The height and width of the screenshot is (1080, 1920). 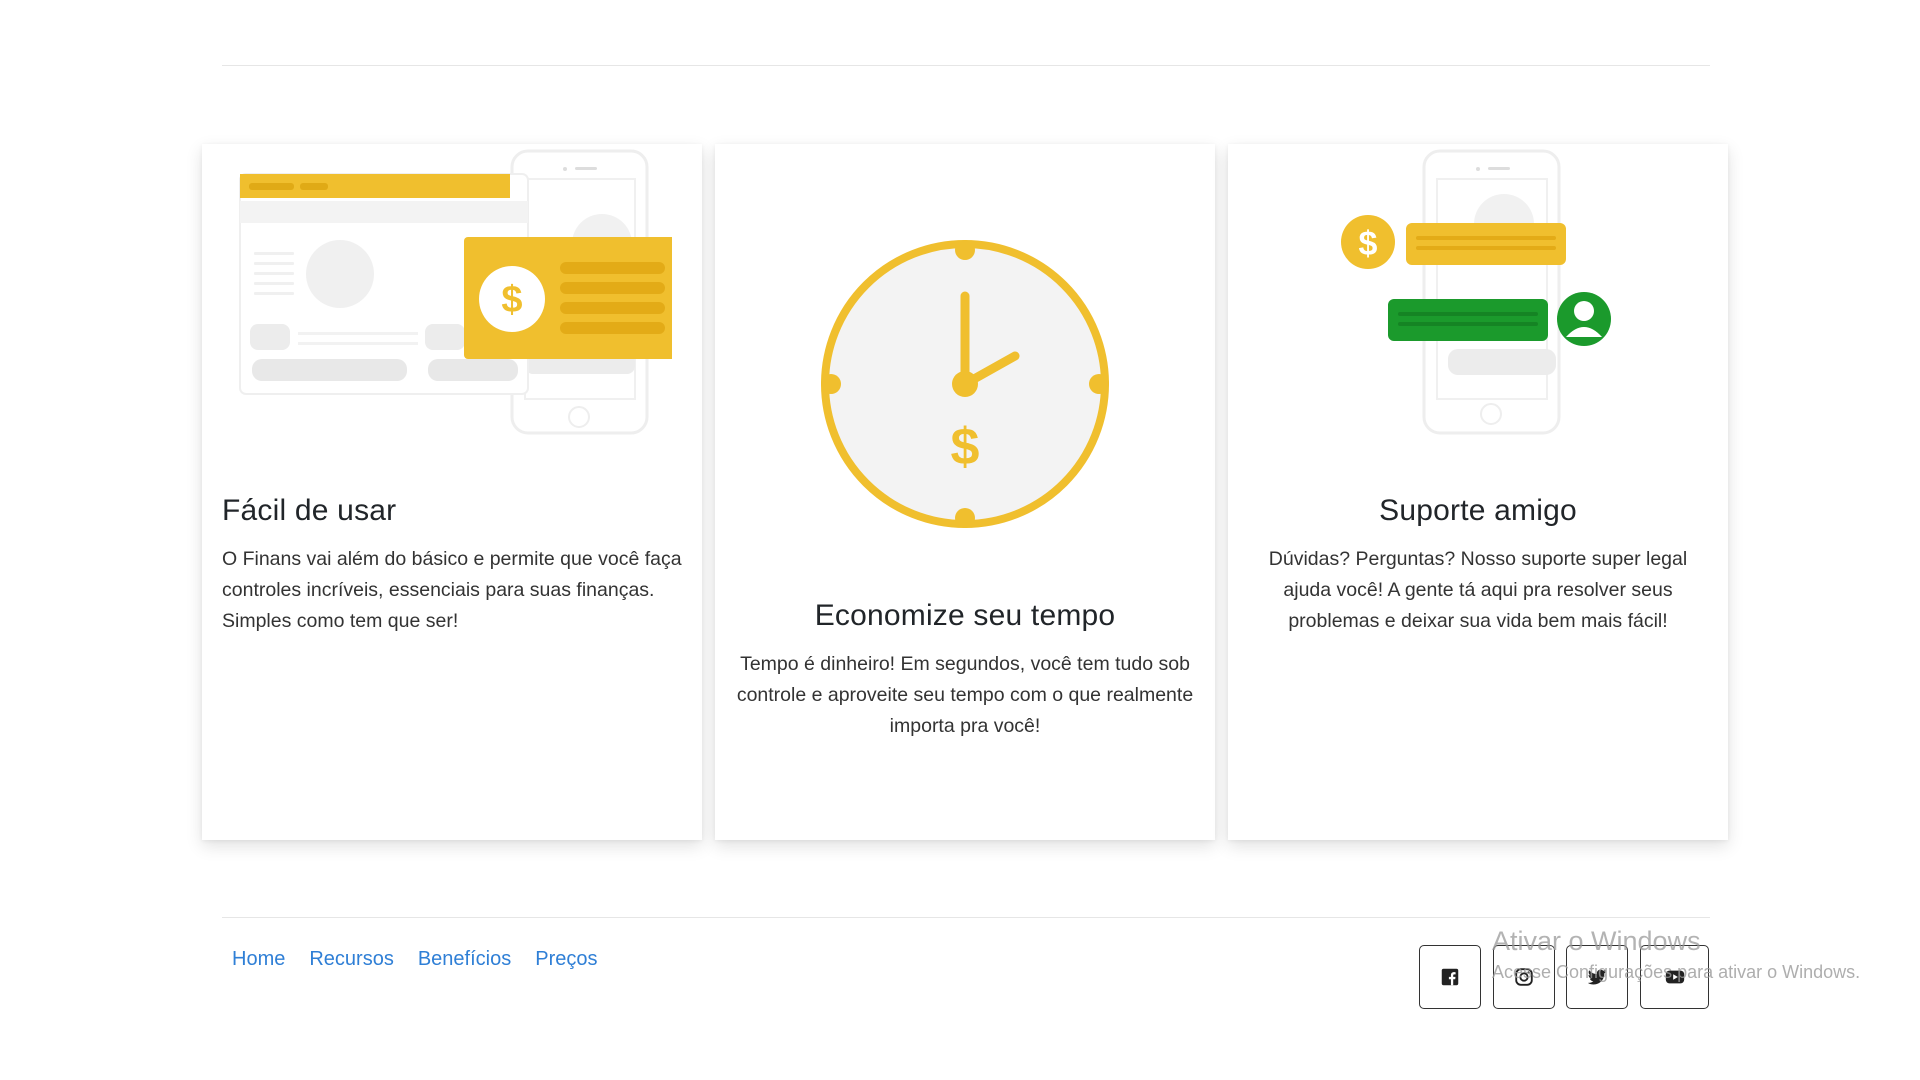 I want to click on instagram-icon, so click(x=1524, y=977).